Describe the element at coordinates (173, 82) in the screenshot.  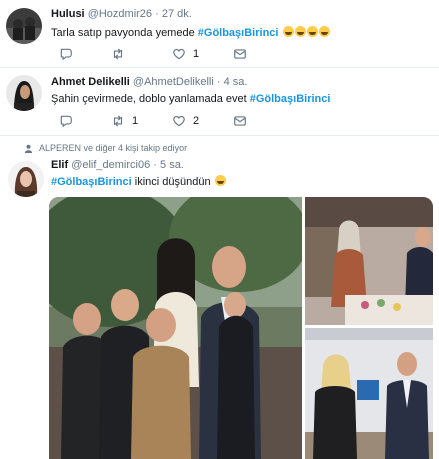
I see `user-handle: @AhmetDelikelli` at that location.